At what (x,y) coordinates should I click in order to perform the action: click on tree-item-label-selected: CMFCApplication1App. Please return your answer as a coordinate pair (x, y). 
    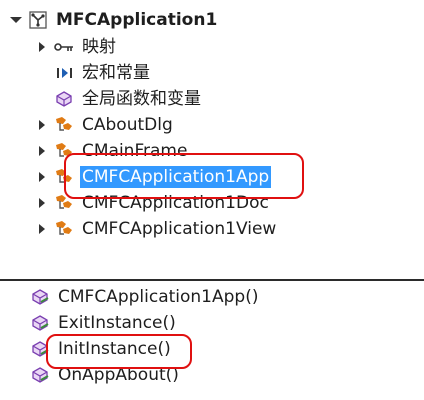
    Looking at the image, I should click on (176, 177).